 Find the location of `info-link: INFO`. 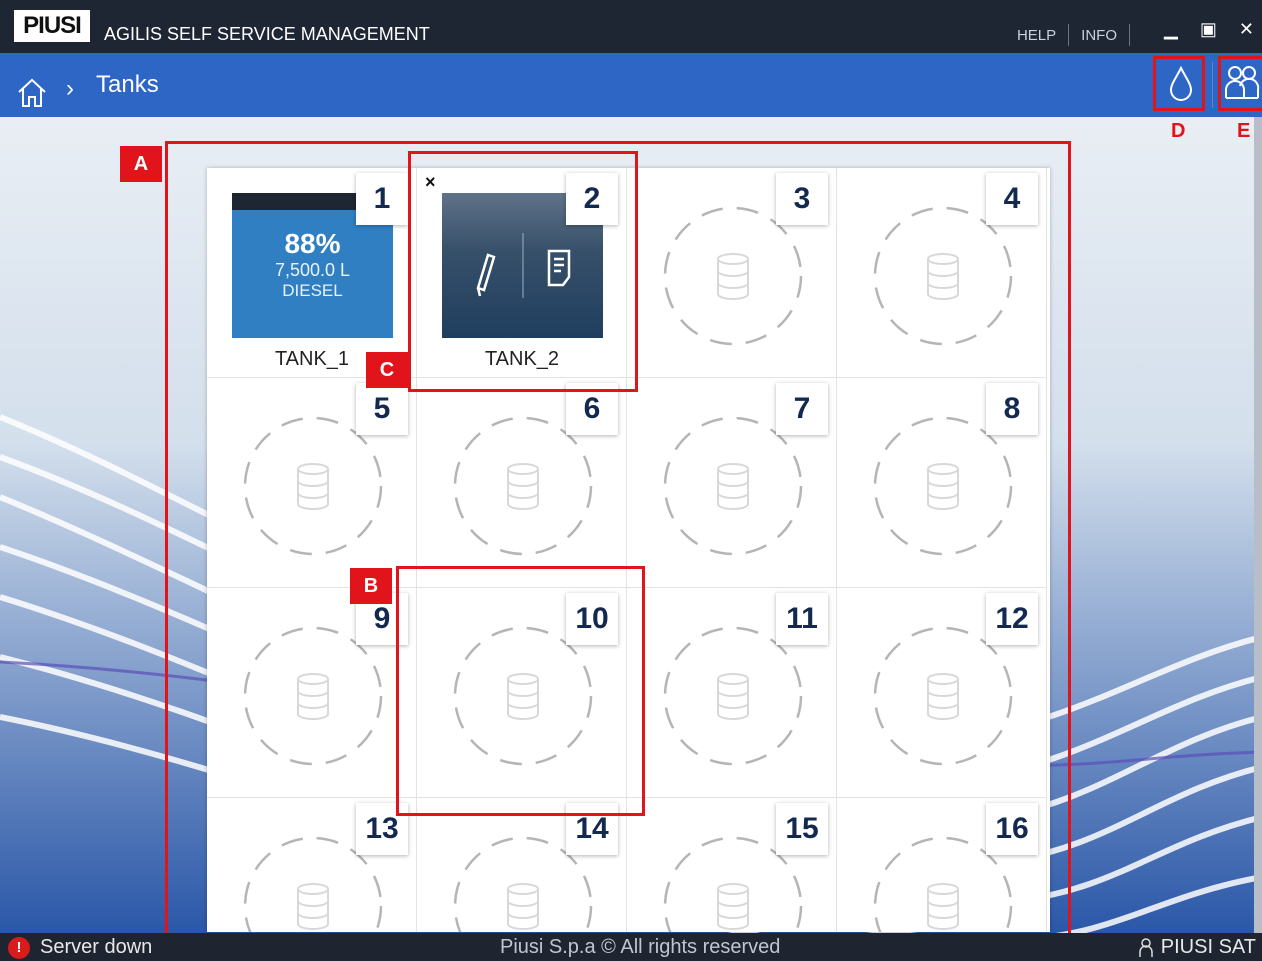

info-link: INFO is located at coordinates (1099, 35).